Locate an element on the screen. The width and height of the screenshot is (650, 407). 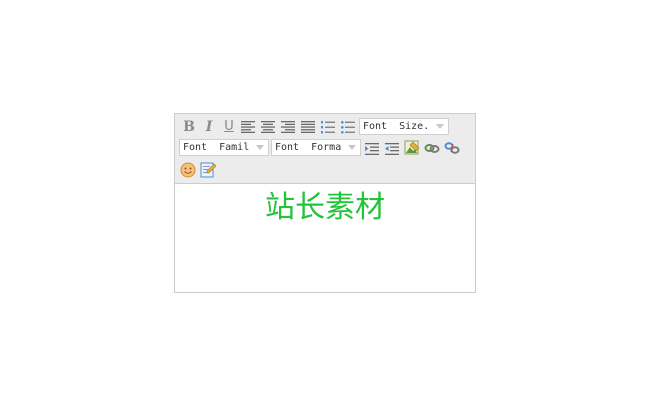
ordered-list-button is located at coordinates (328, 127).